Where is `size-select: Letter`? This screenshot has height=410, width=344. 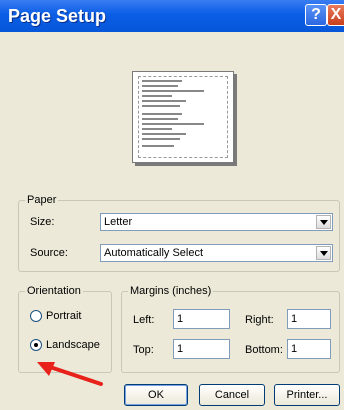
size-select: Letter is located at coordinates (216, 222).